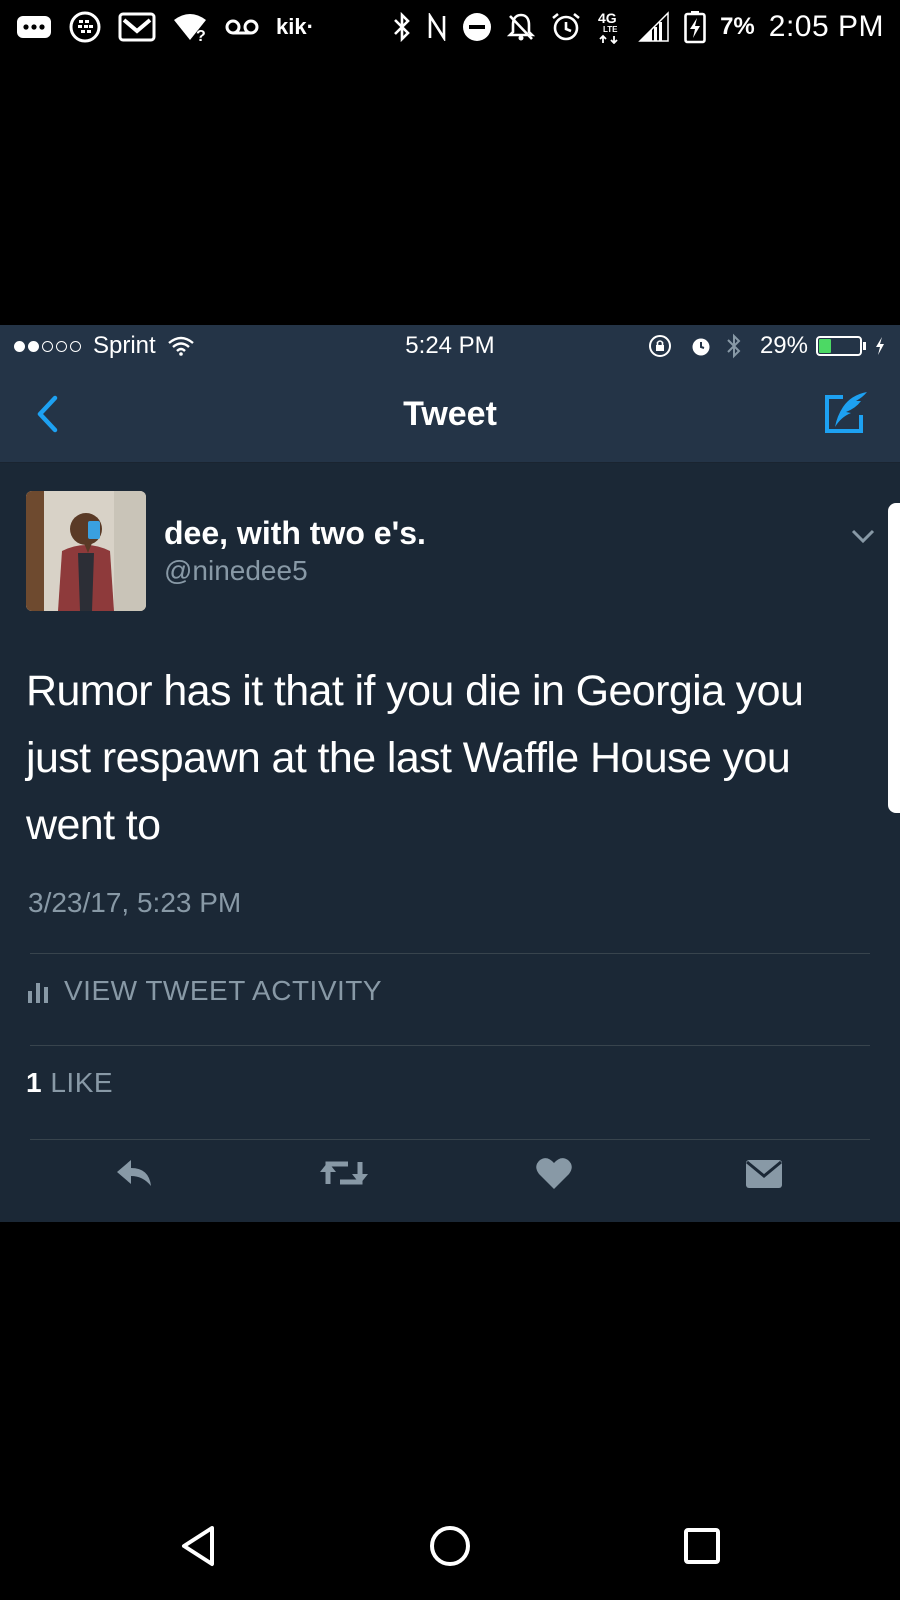  Describe the element at coordinates (38, 993) in the screenshot. I see `bar-chart-icon` at that location.